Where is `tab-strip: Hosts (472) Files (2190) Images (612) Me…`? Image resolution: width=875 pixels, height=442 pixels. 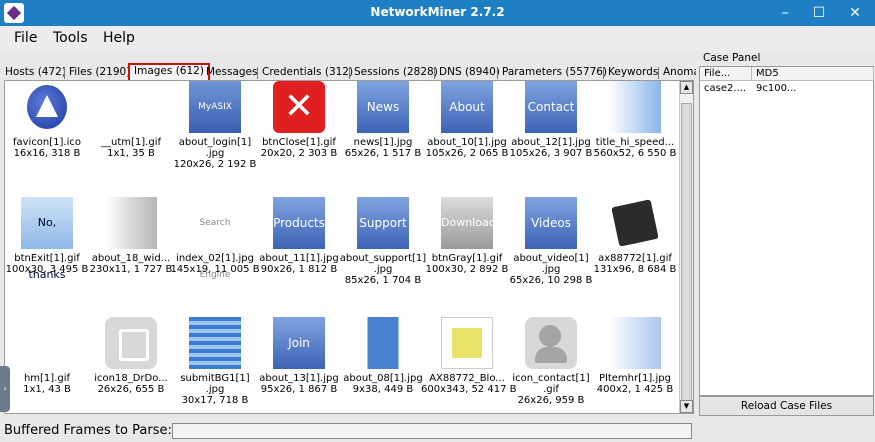 tab-strip: Hosts (472) Files (2190) Images (612) Me… is located at coordinates (348, 72).